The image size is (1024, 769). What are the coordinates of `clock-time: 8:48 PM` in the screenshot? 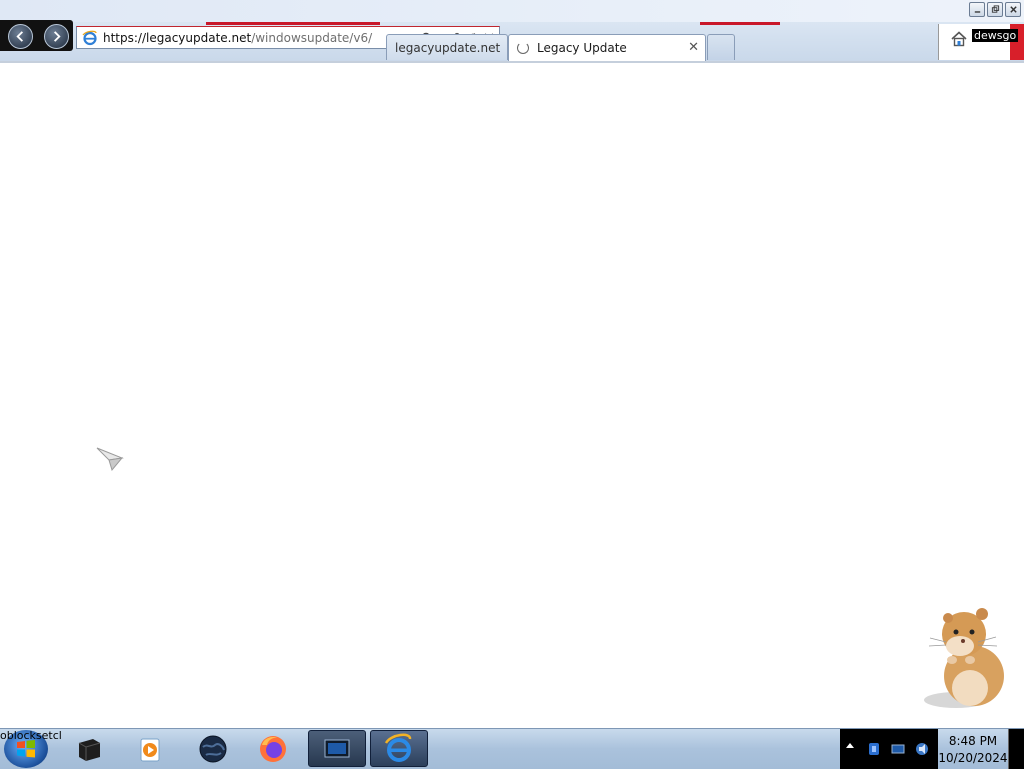 It's located at (973, 741).